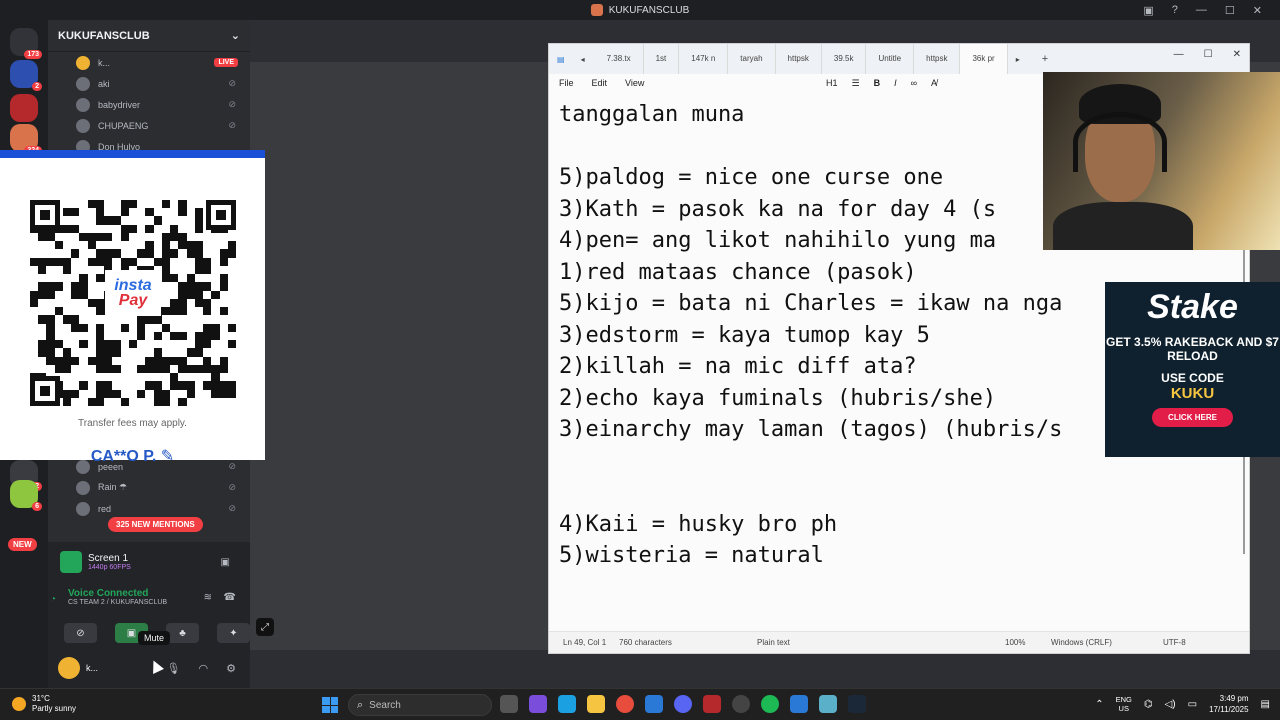 Image resolution: width=1280 pixels, height=720 pixels. Describe the element at coordinates (984, 59) in the screenshot. I see `notepad-tab-active: 36k pr` at that location.